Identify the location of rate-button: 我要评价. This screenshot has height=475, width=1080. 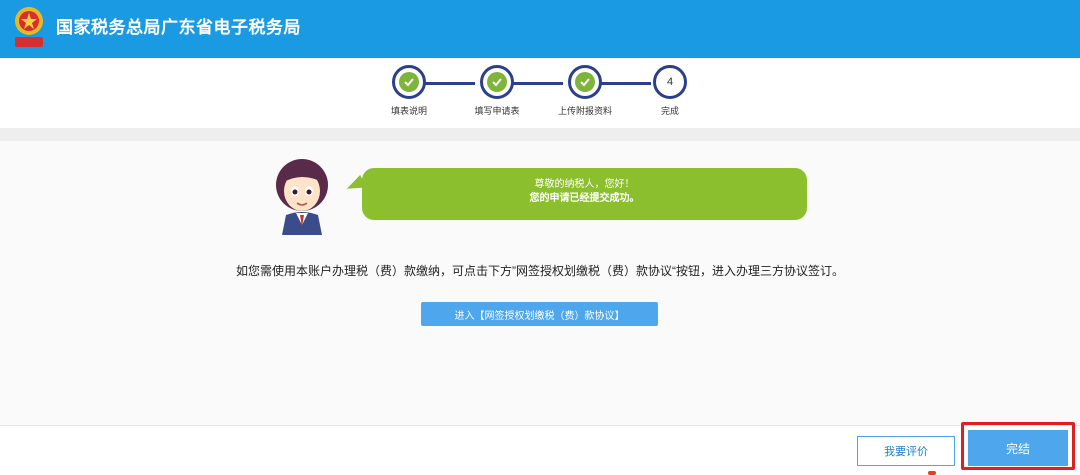
(906, 451).